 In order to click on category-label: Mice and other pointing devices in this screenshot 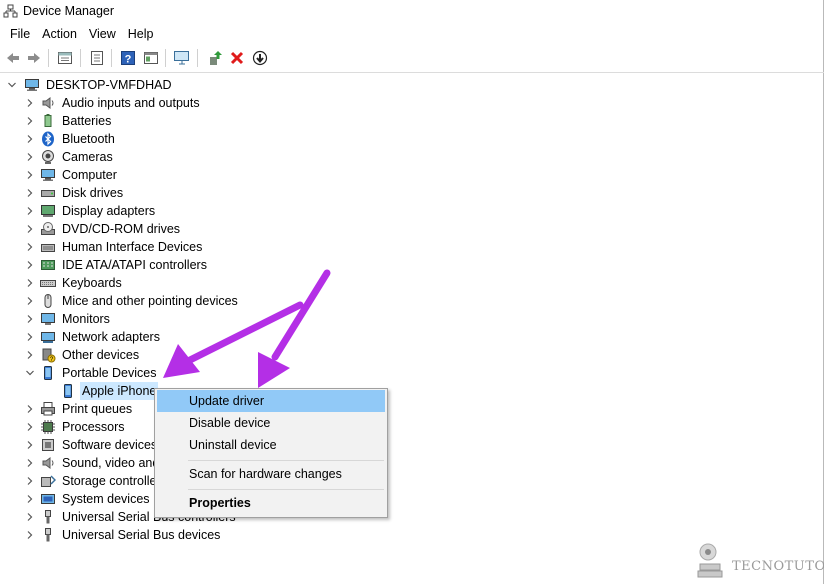, I will do `click(150, 301)`.